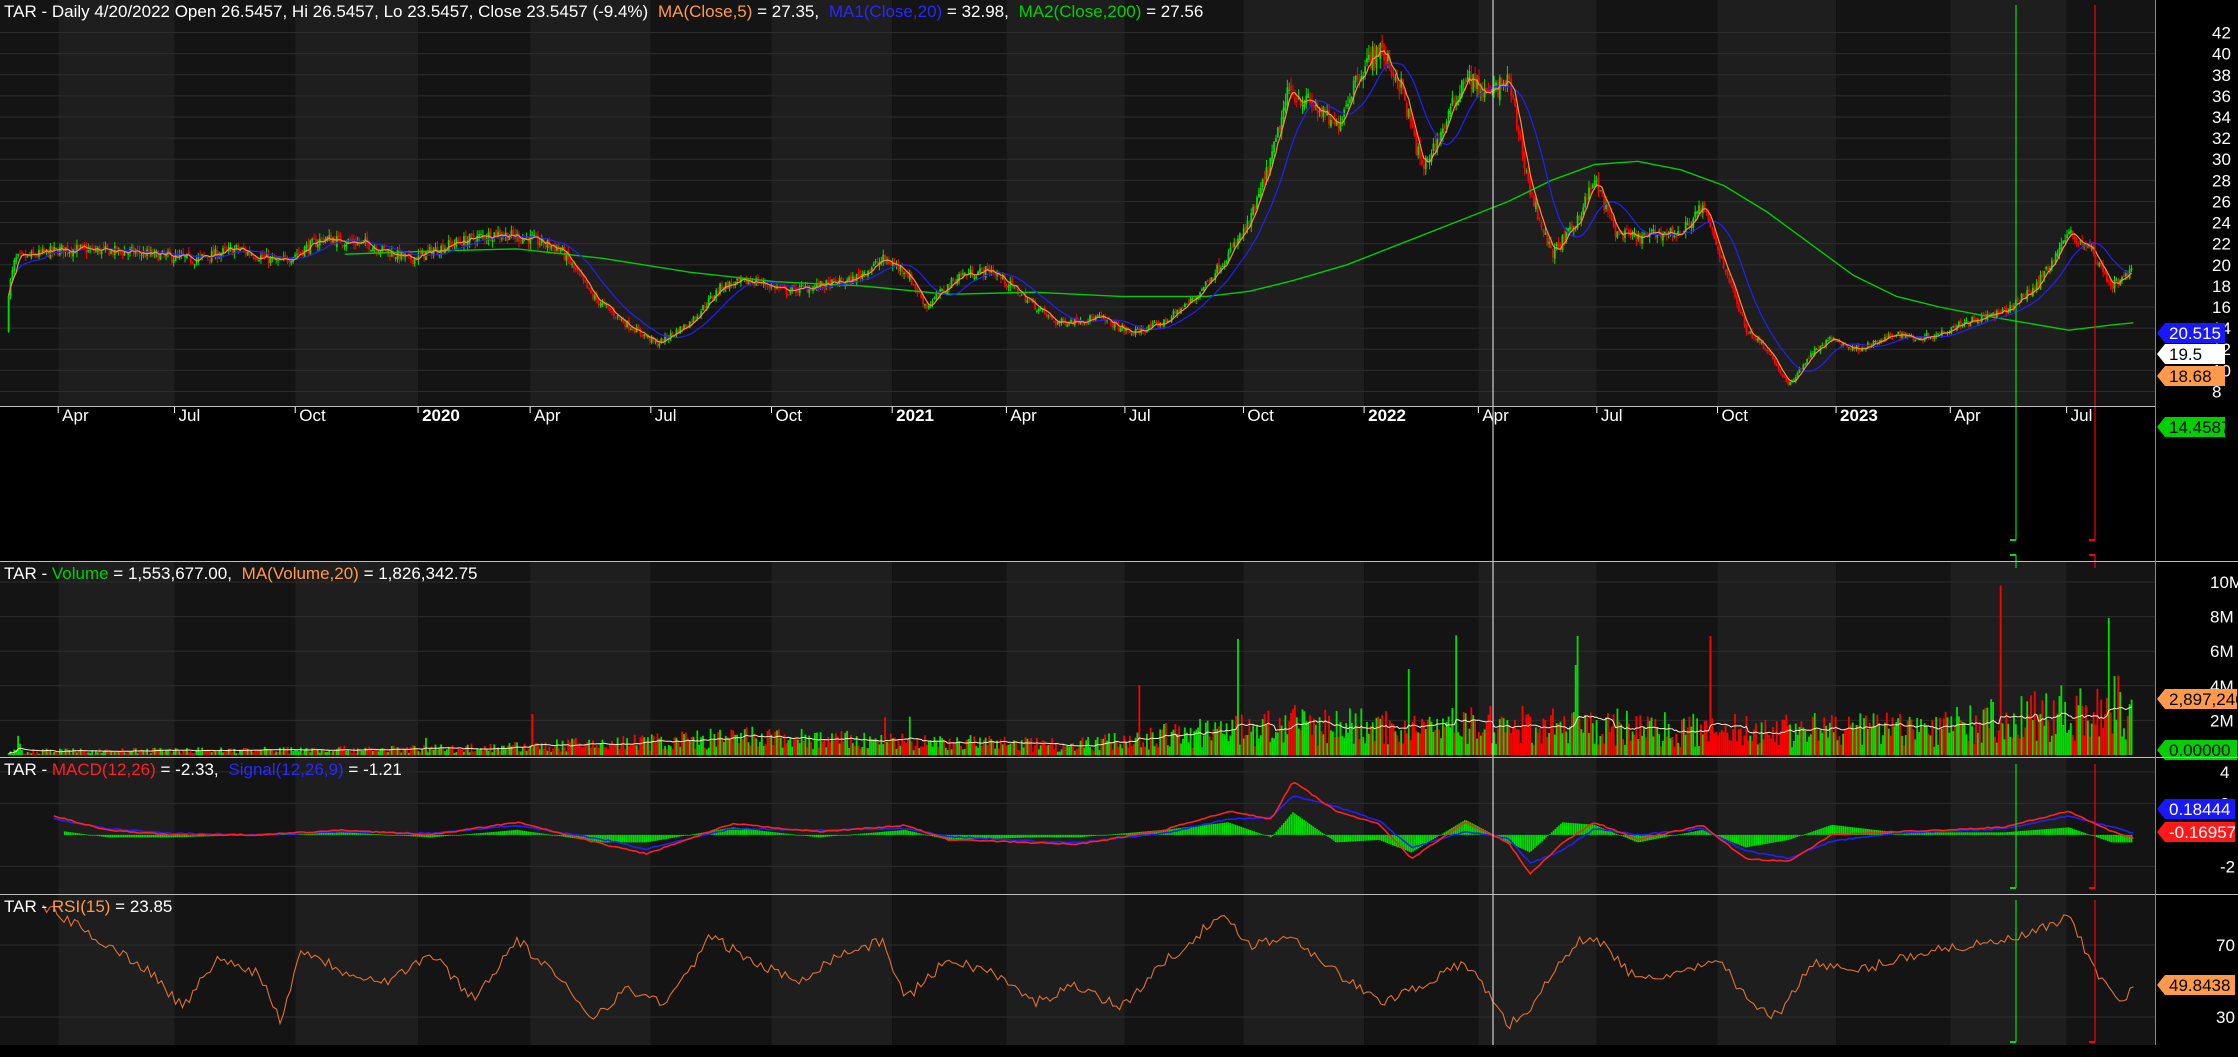 This screenshot has width=2238, height=1057. What do you see at coordinates (2199, 427) in the screenshot?
I see `ma200-price-tag-label: 14.4587` at bounding box center [2199, 427].